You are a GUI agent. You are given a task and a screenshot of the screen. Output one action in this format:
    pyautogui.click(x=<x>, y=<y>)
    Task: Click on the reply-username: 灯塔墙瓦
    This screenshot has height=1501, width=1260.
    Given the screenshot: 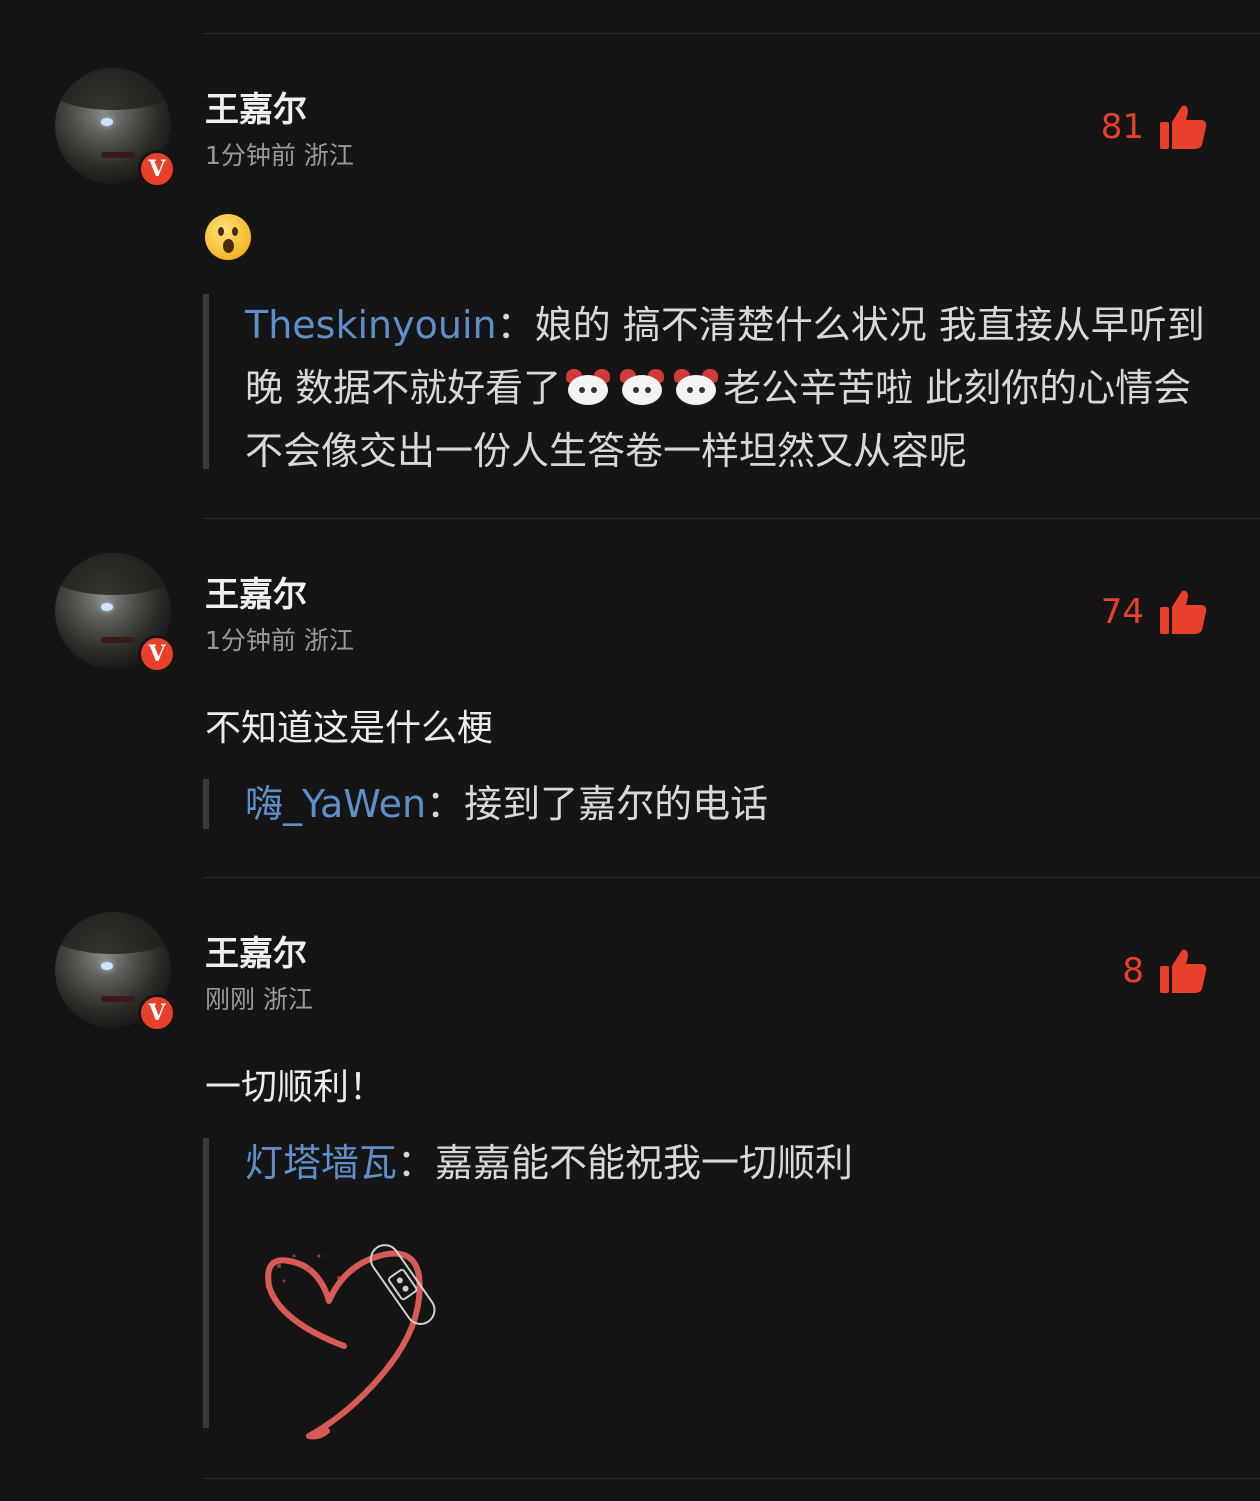 What is the action you would take?
    pyautogui.click(x=321, y=1163)
    